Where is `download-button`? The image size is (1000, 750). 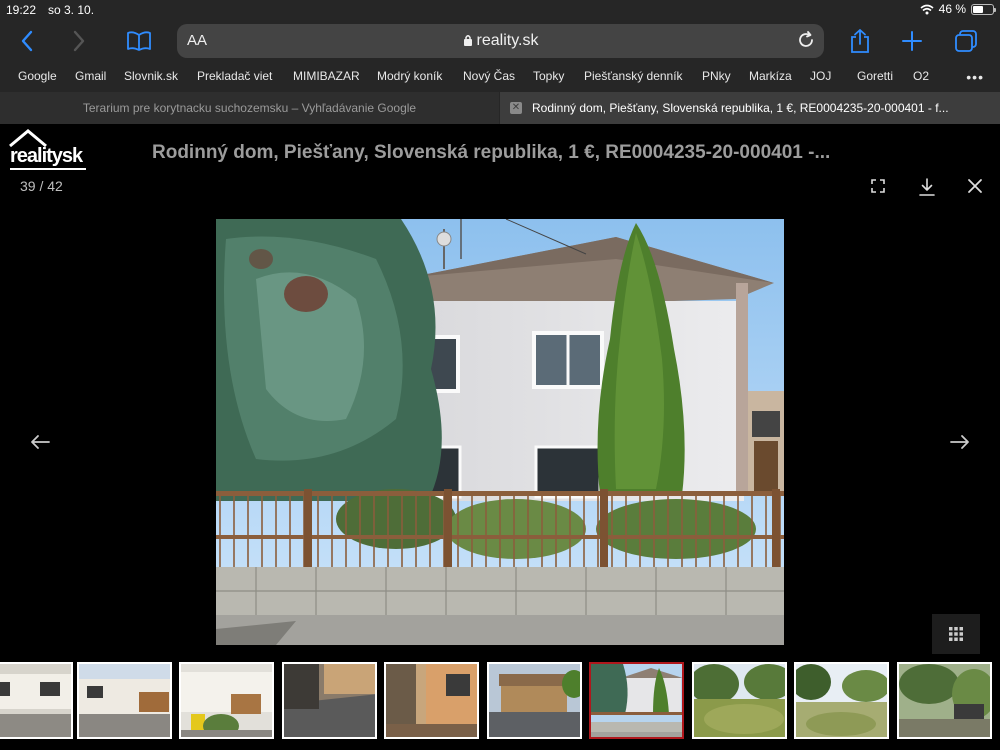
download-button is located at coordinates (927, 189).